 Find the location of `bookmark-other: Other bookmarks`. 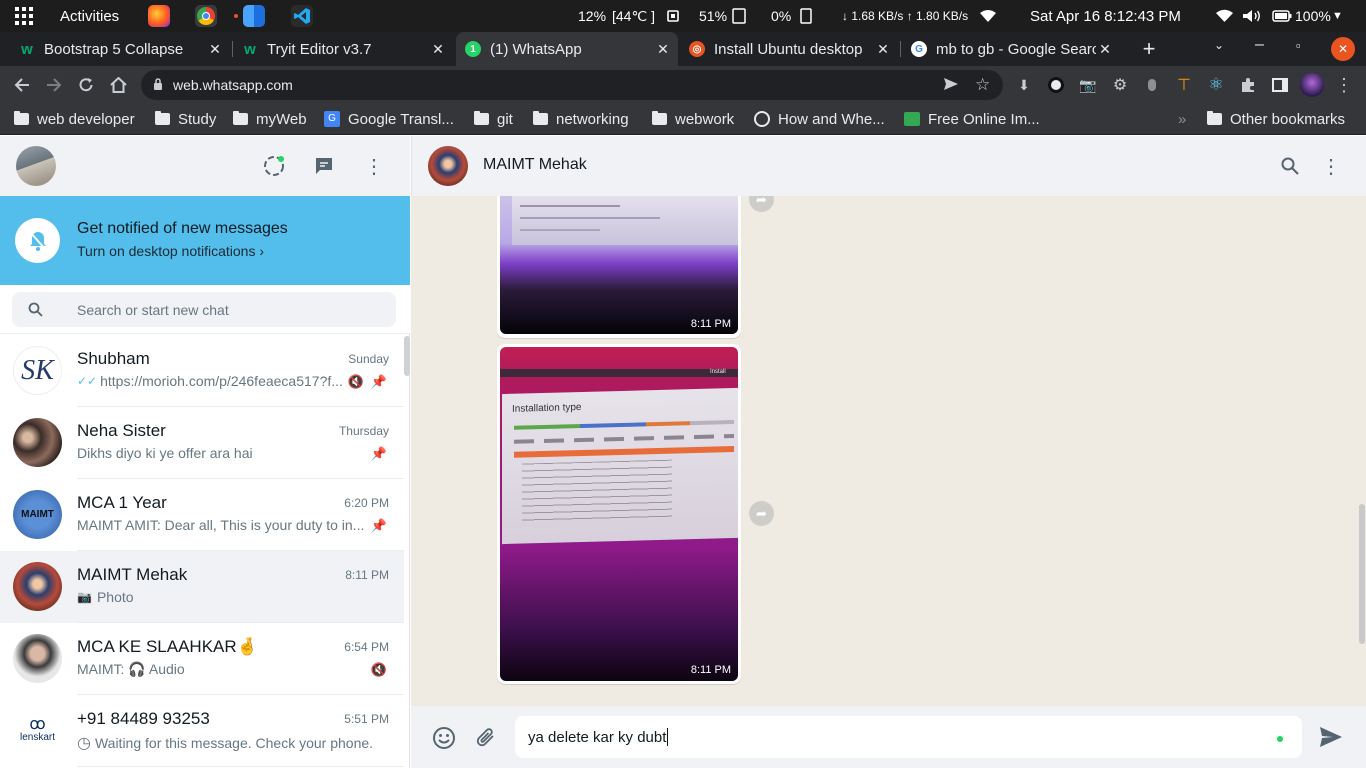

bookmark-other: Other bookmarks is located at coordinates (1276, 119).